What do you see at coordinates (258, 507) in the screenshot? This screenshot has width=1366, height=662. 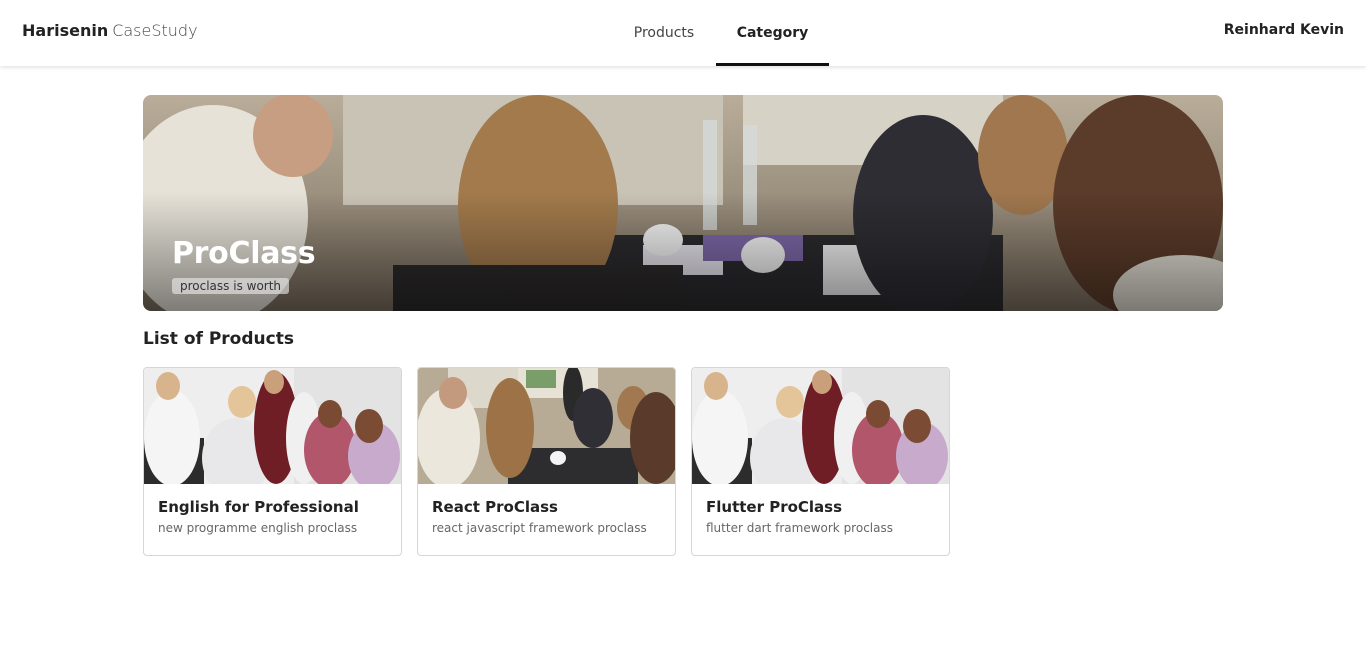 I see `product-title: English for Professional` at bounding box center [258, 507].